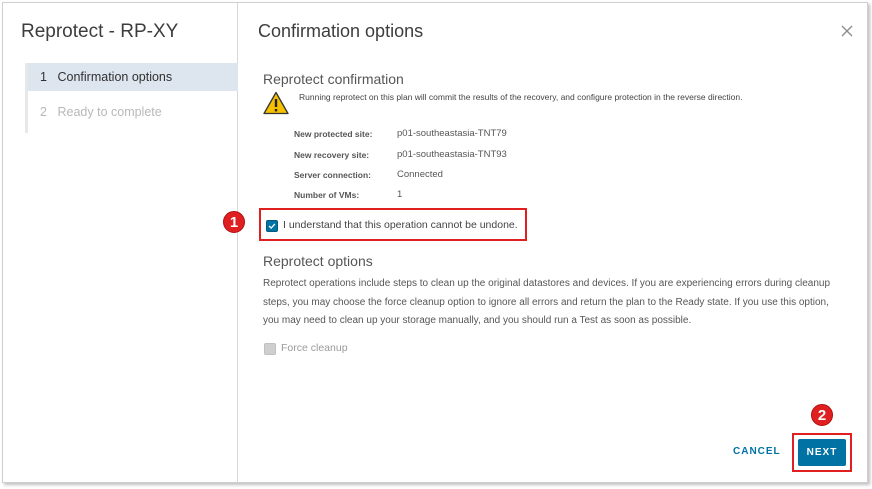 The height and width of the screenshot is (489, 872). Describe the element at coordinates (43, 112) in the screenshot. I see `step-number: 2` at that location.